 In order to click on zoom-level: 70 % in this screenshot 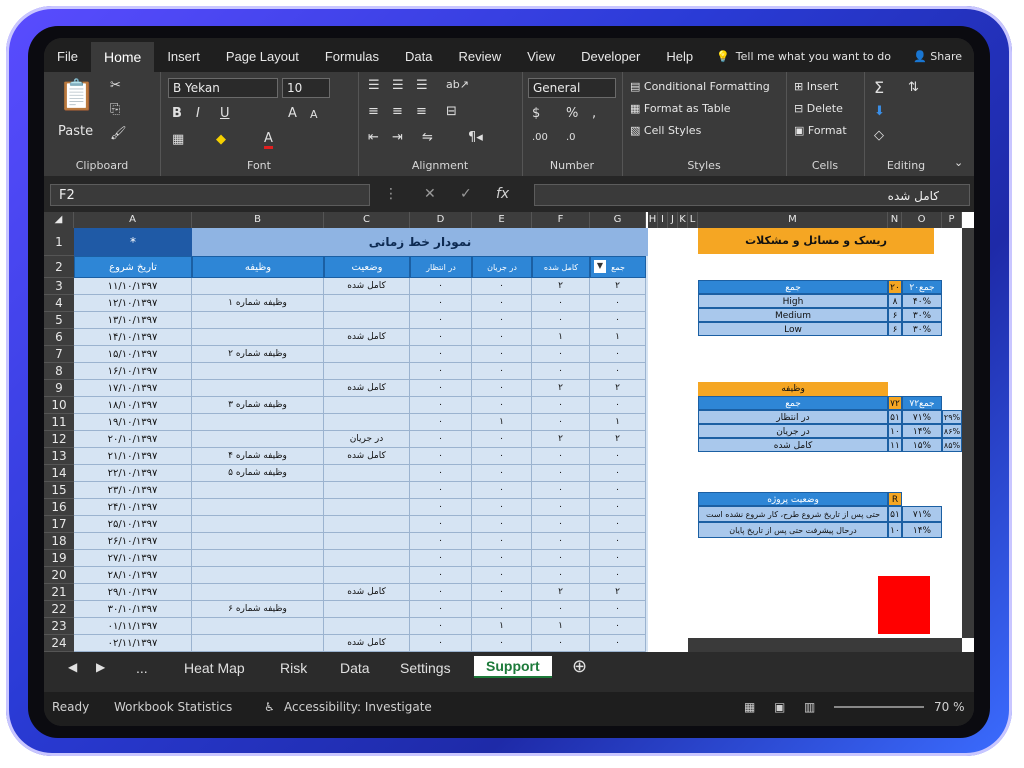, I will do `click(949, 707)`.